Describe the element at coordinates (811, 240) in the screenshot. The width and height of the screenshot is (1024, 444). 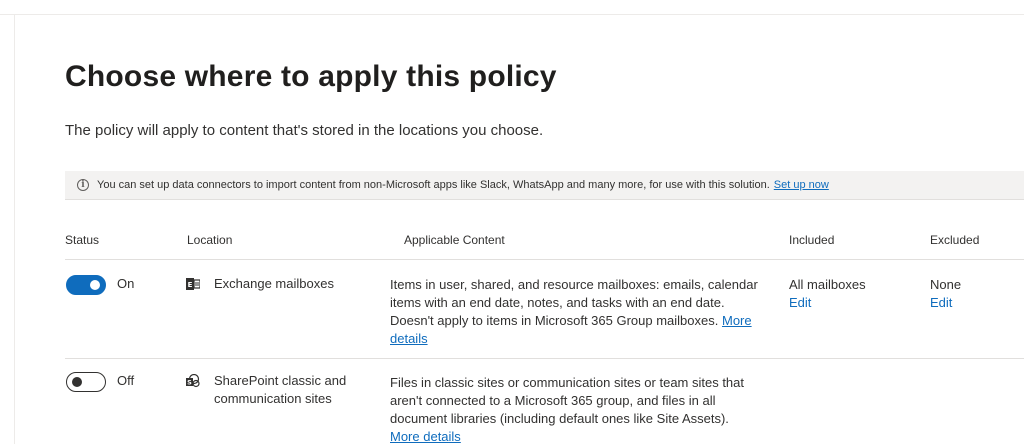
I see `header-included: Included` at that location.